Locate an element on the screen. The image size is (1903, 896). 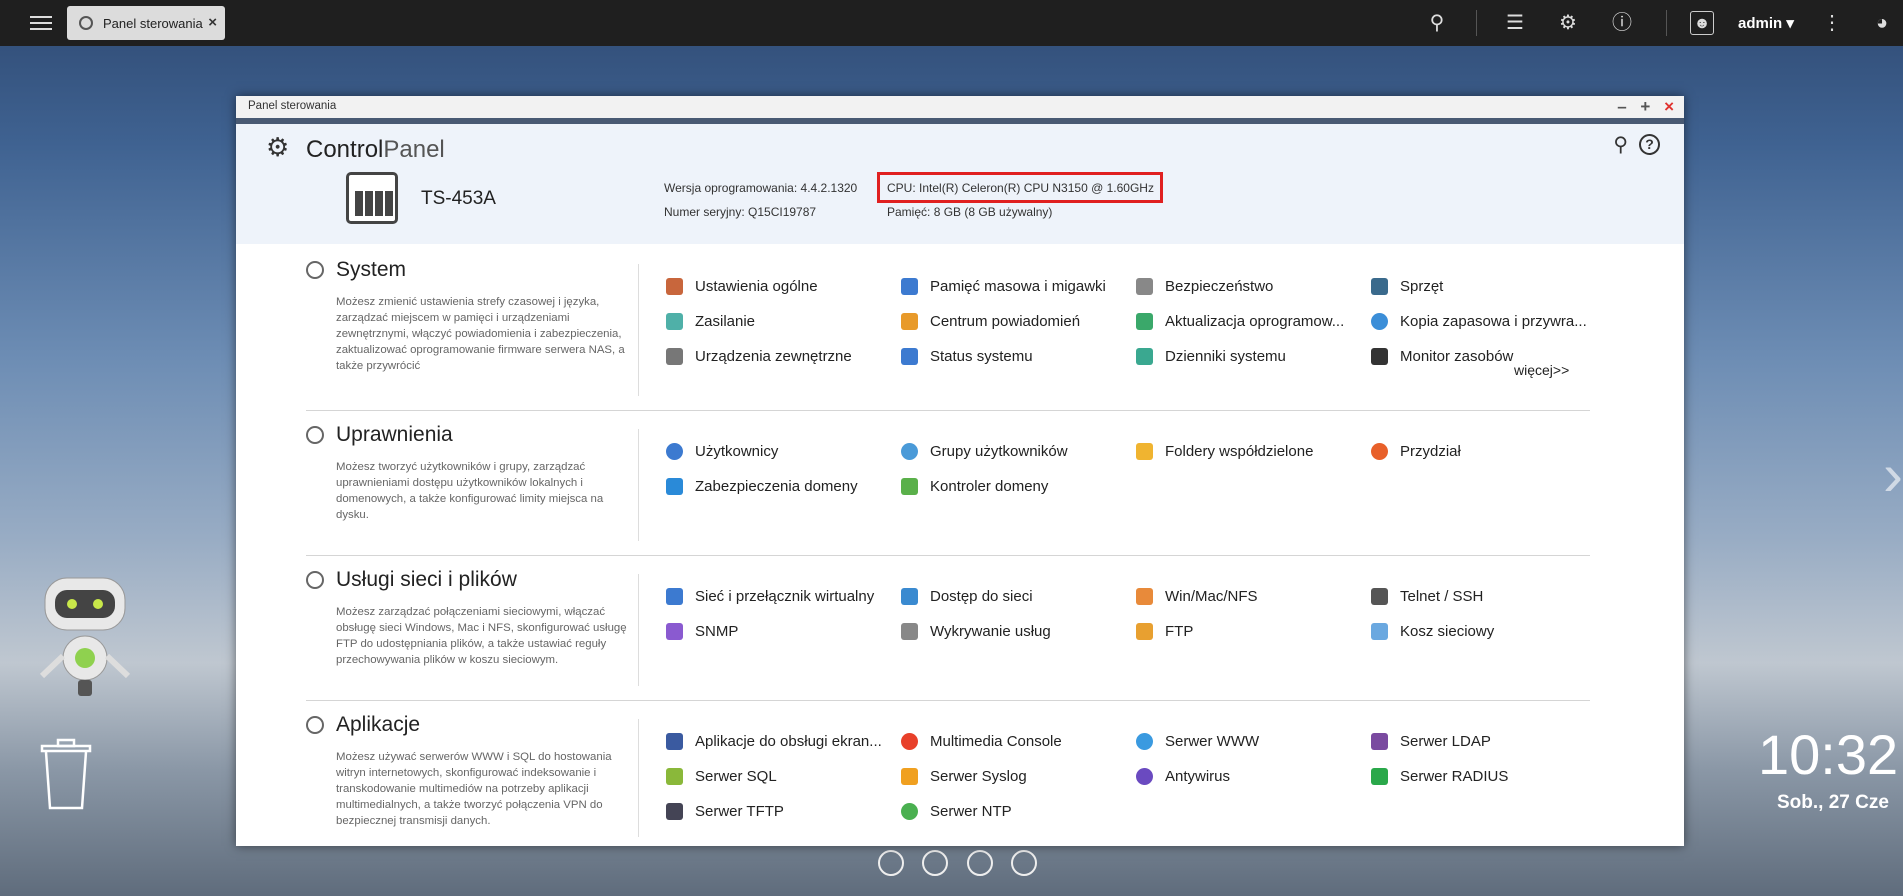
monitor-icon is located at coordinates (909, 356).